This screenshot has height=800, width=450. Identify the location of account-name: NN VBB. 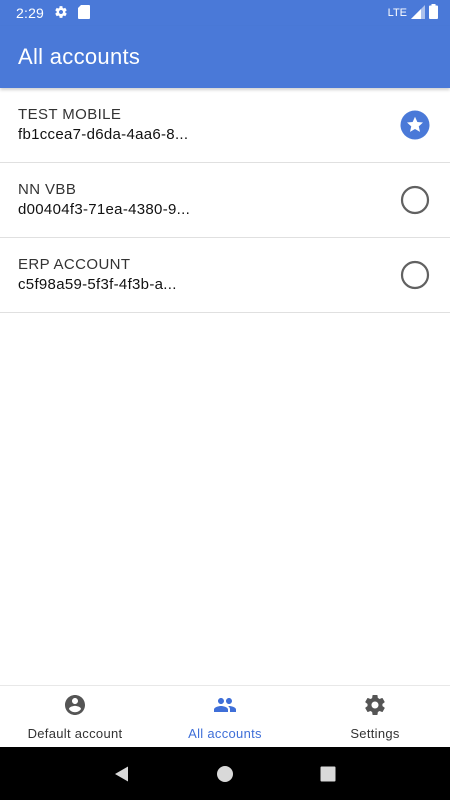
(47, 189).